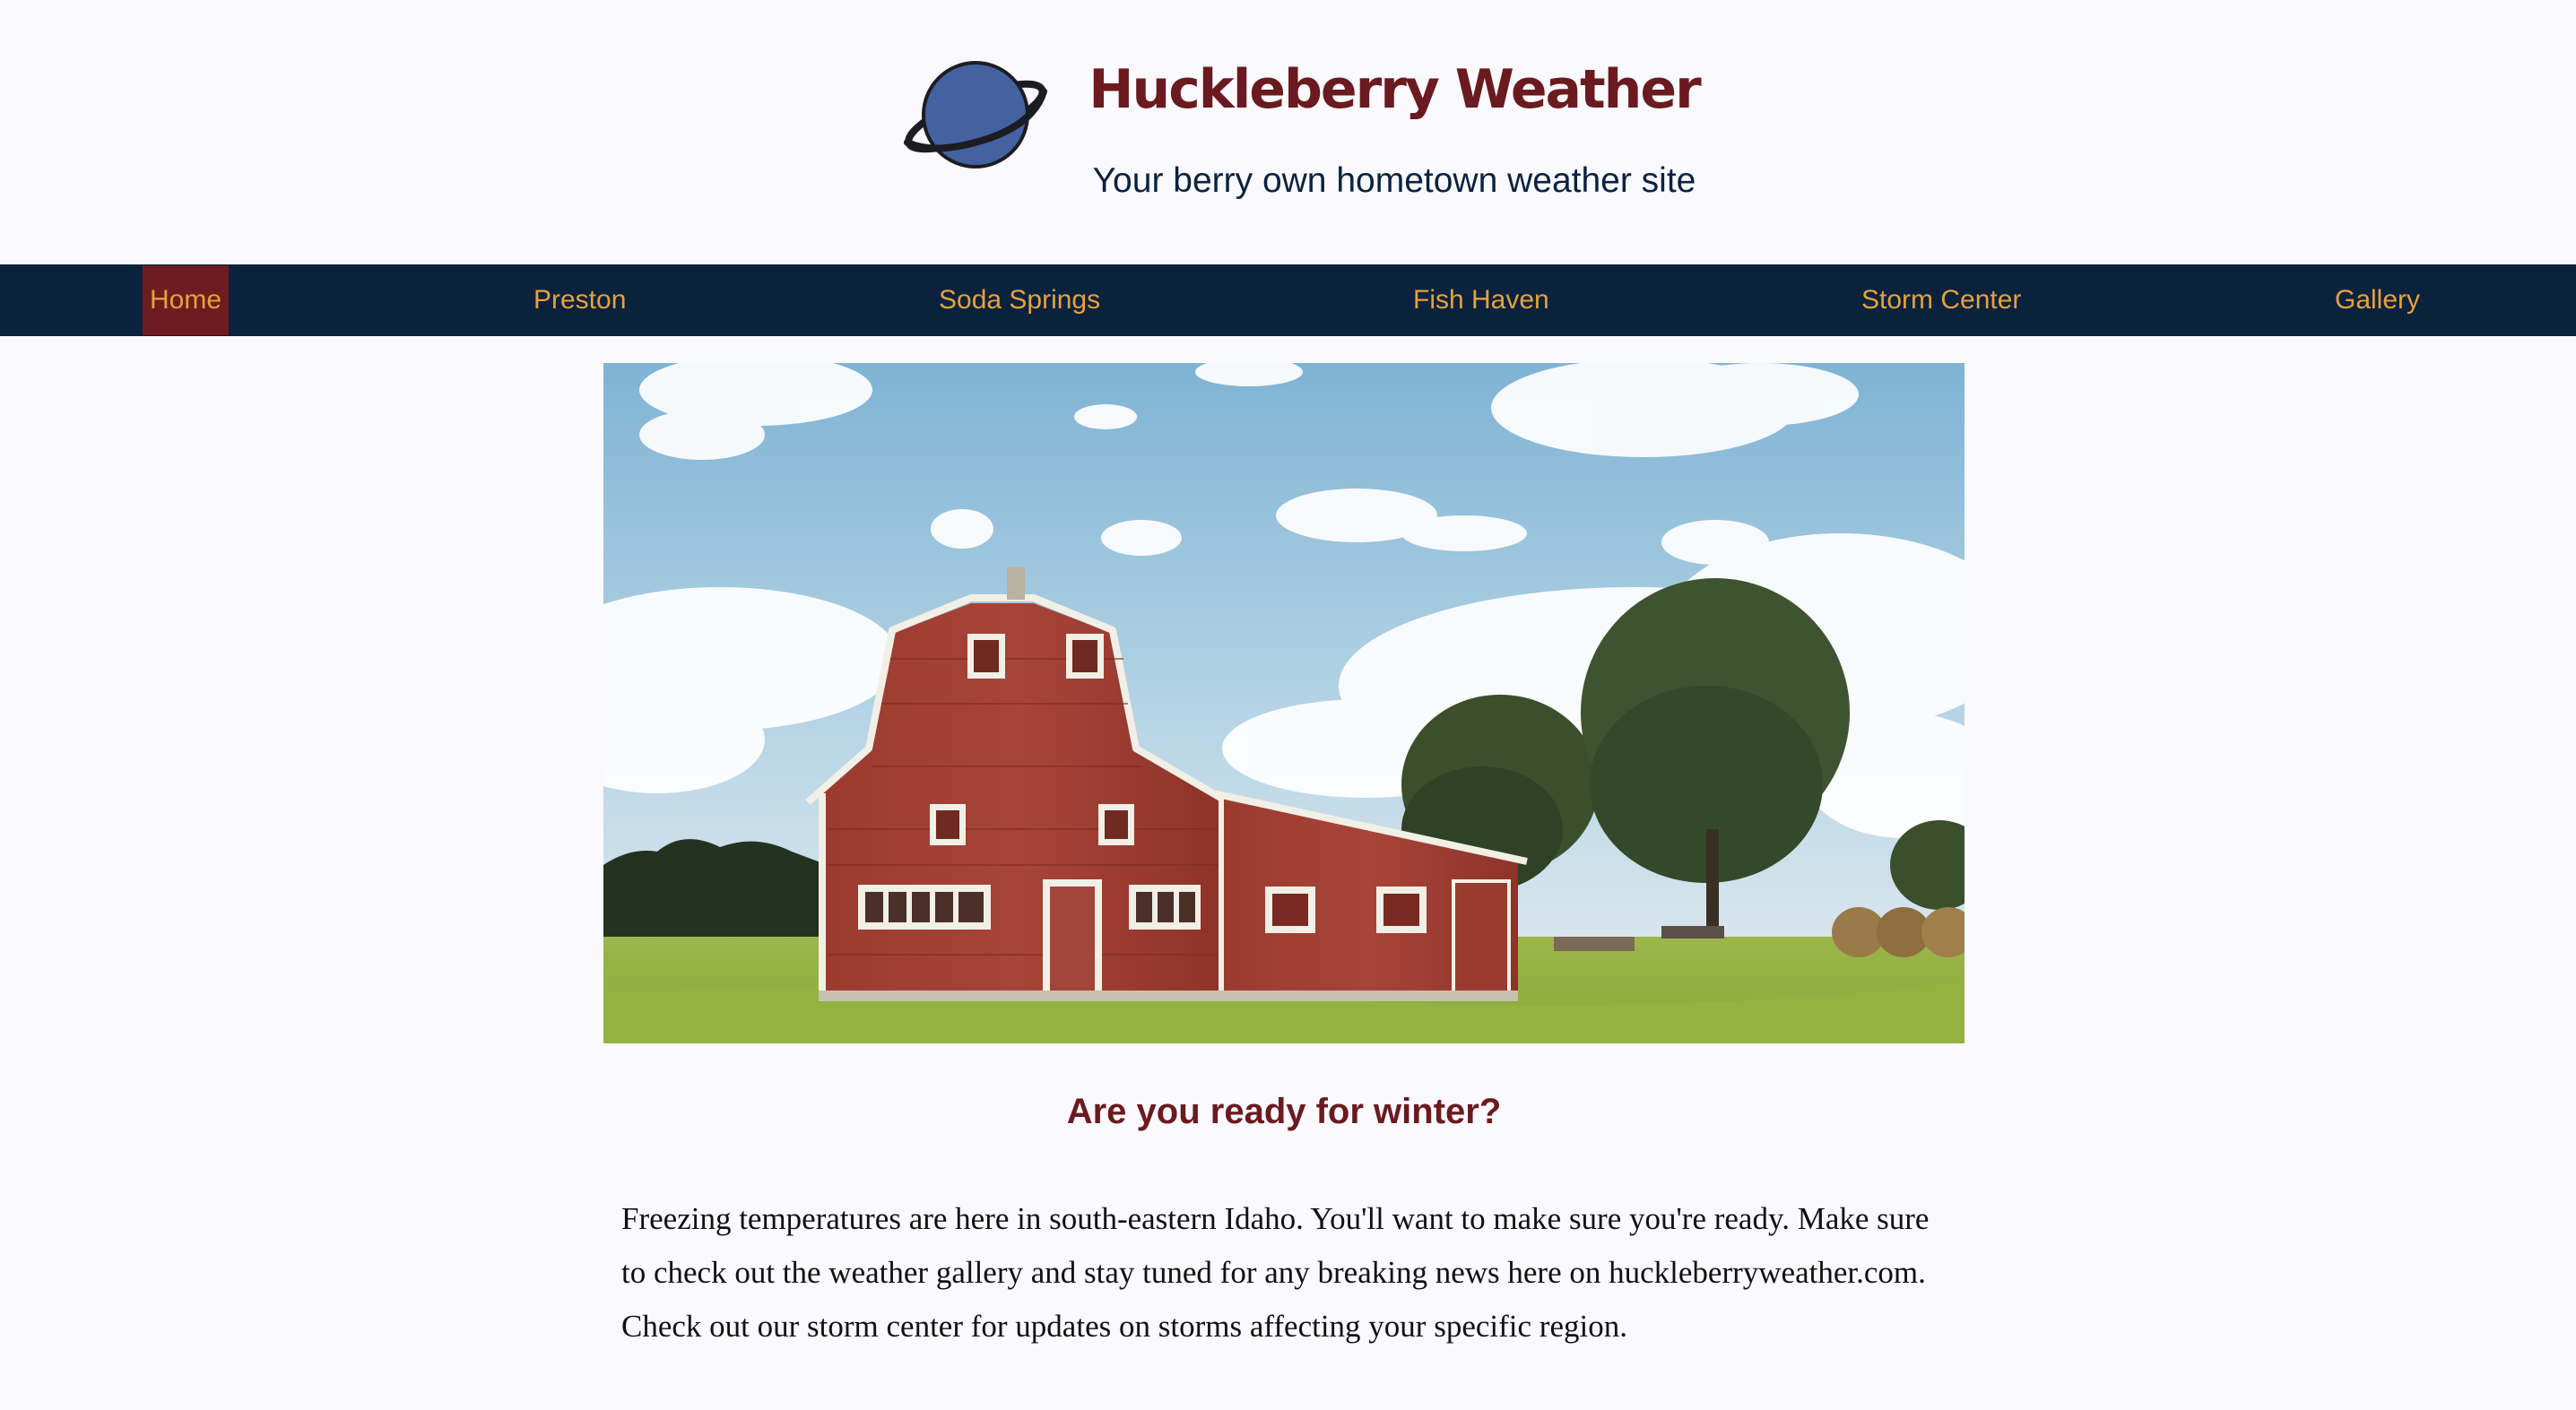  I want to click on site-title: Huckleberry Weather, so click(1395, 89).